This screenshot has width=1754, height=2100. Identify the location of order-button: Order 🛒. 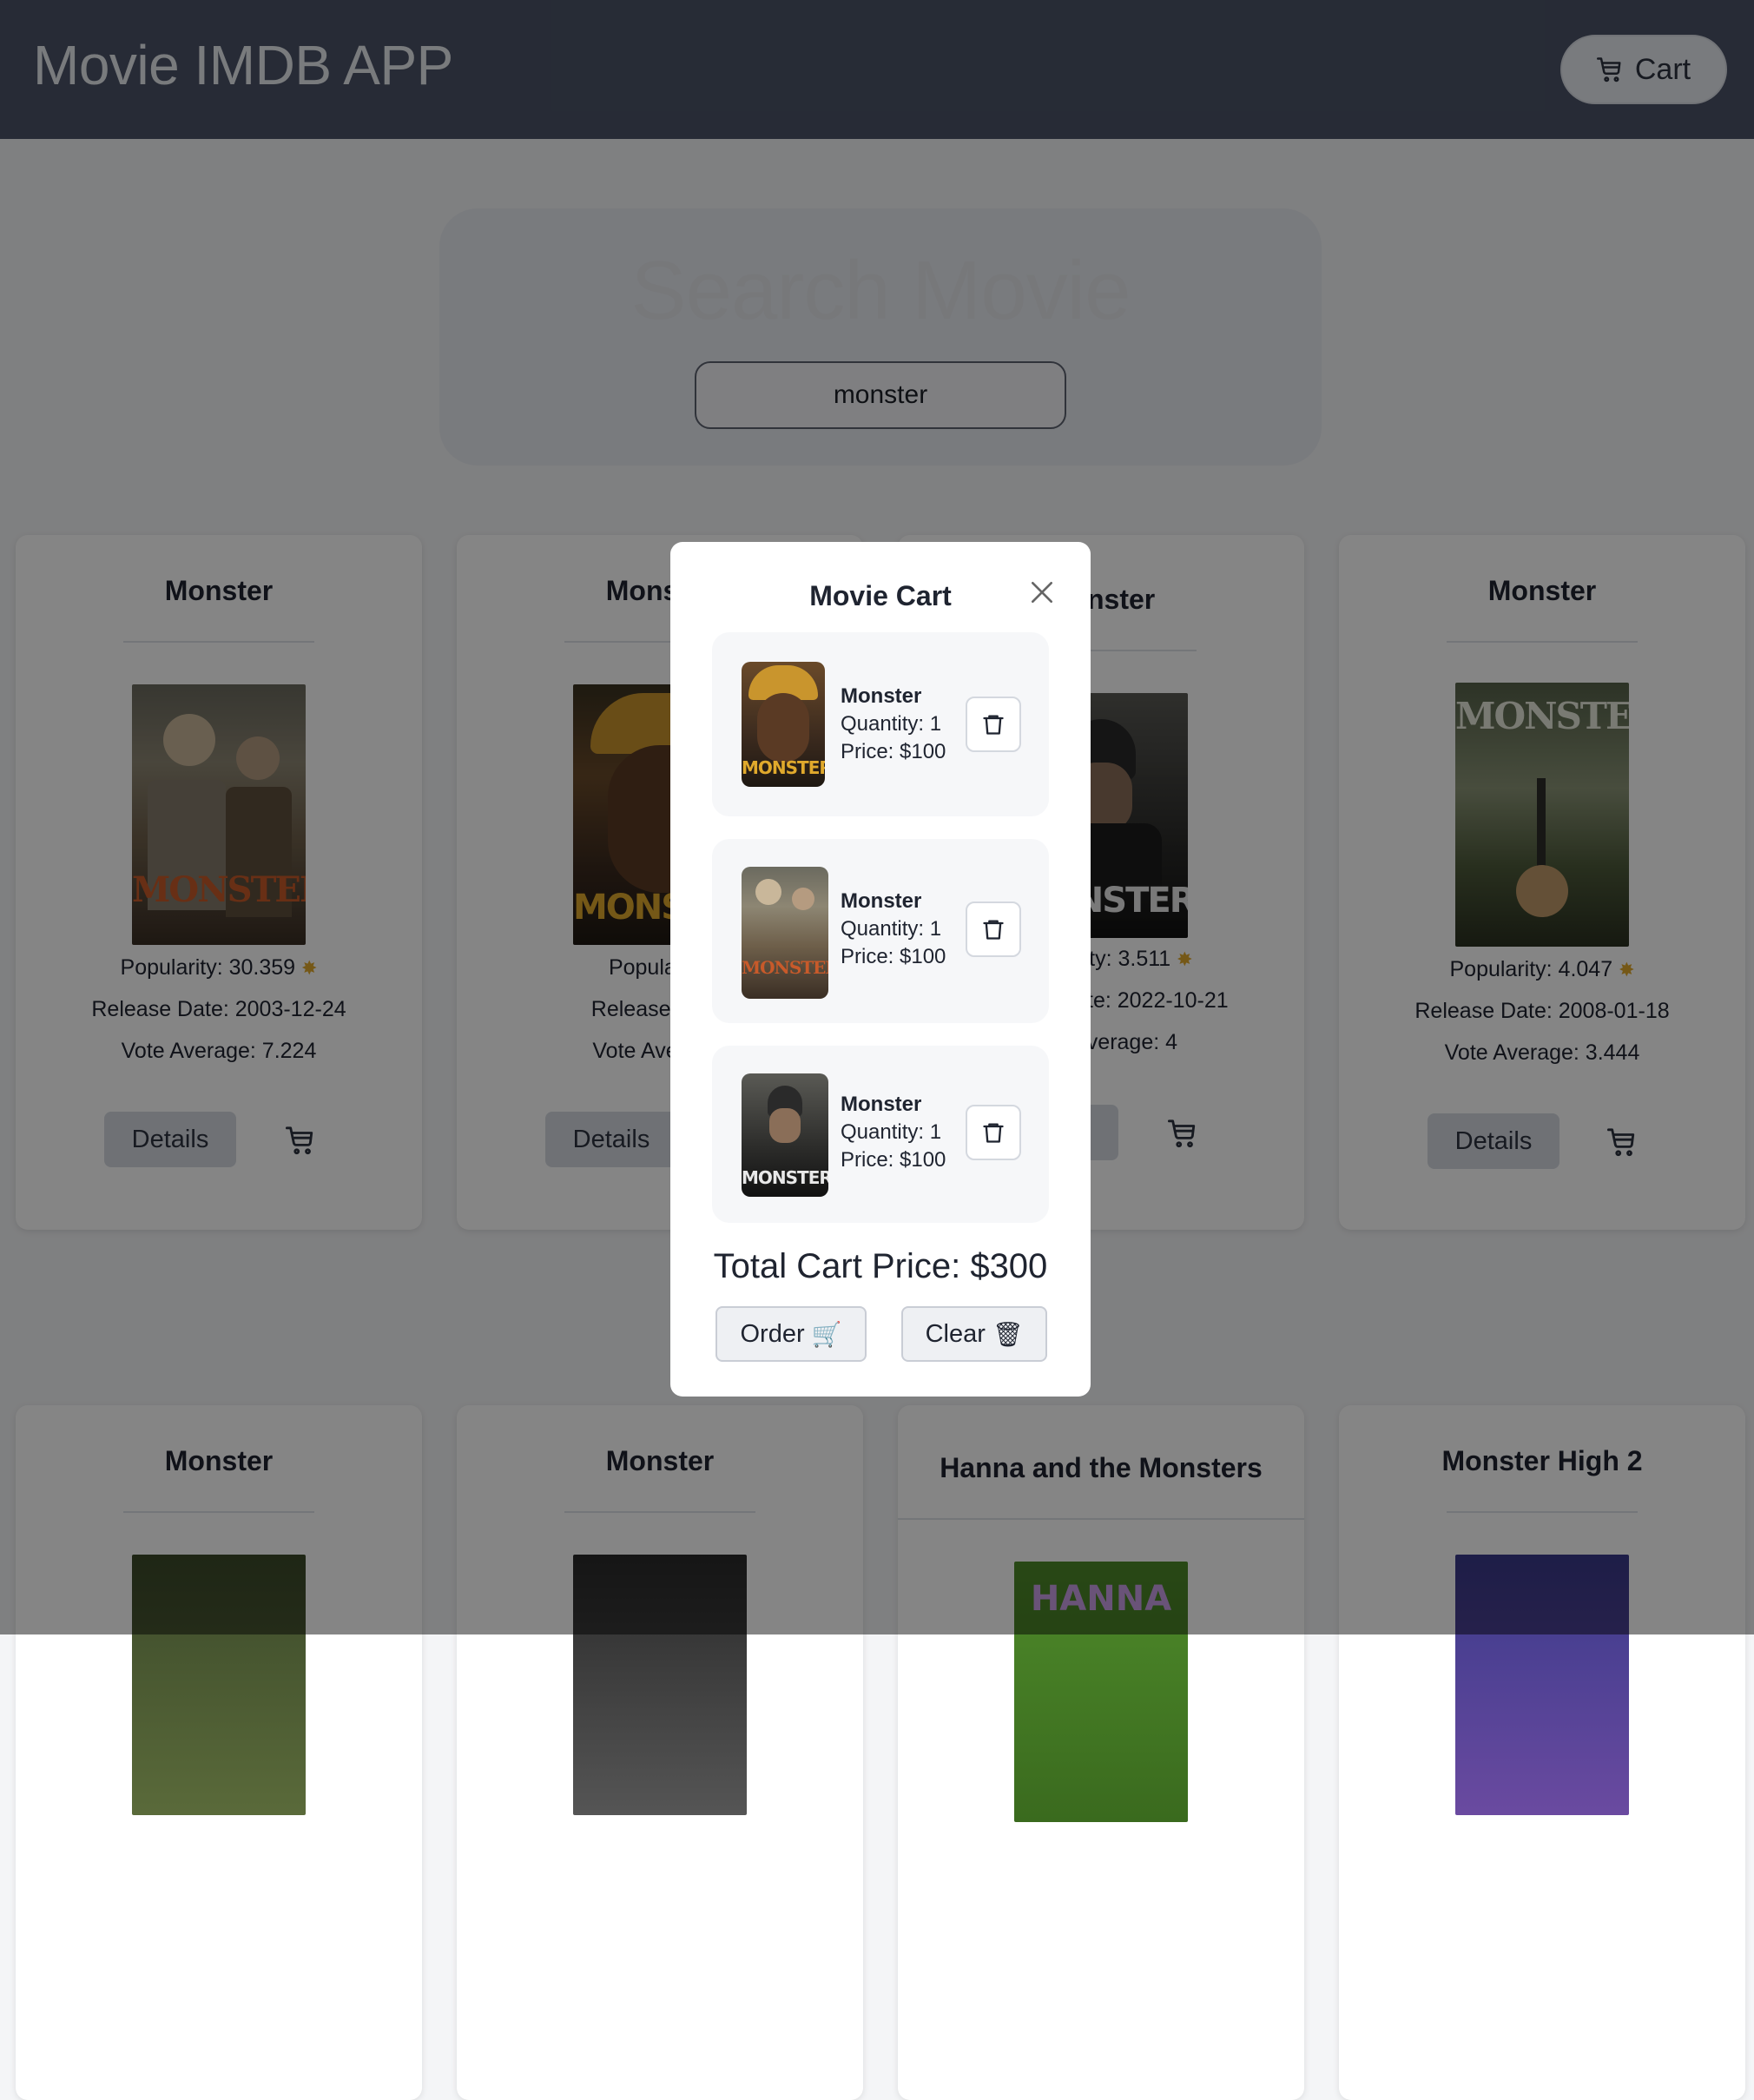
(791, 1334).